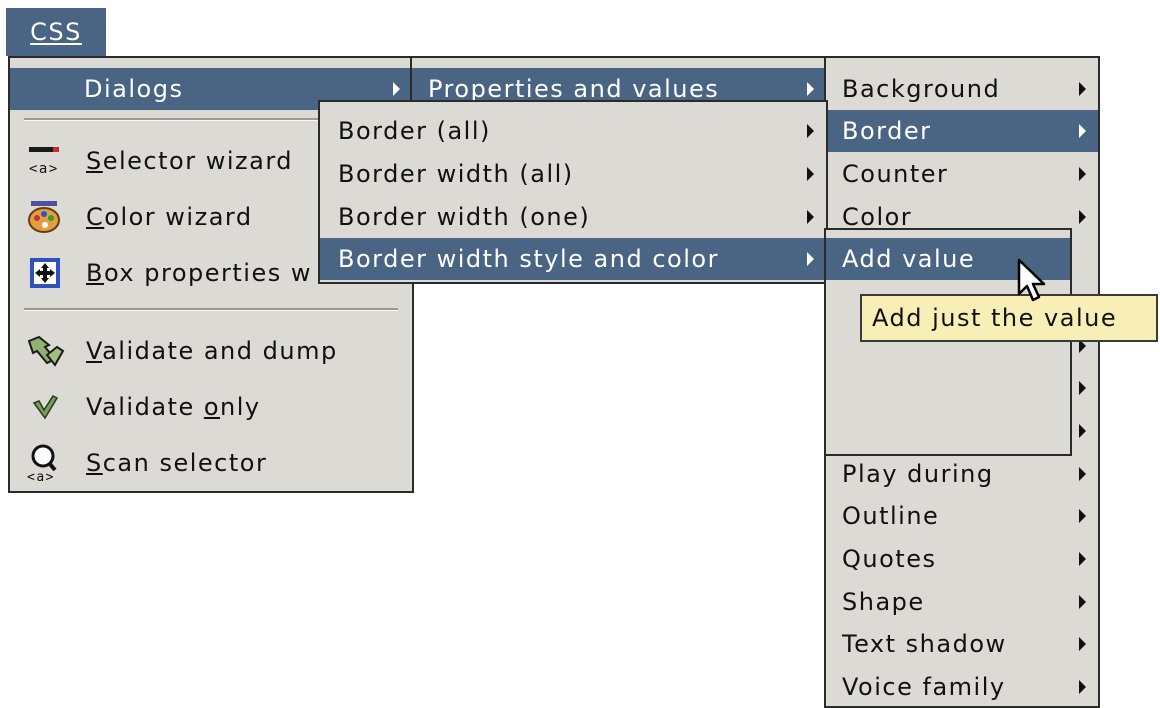 This screenshot has height=708, width=1160. Describe the element at coordinates (574, 89) in the screenshot. I see `properties-and-values-label: Properties and values` at that location.